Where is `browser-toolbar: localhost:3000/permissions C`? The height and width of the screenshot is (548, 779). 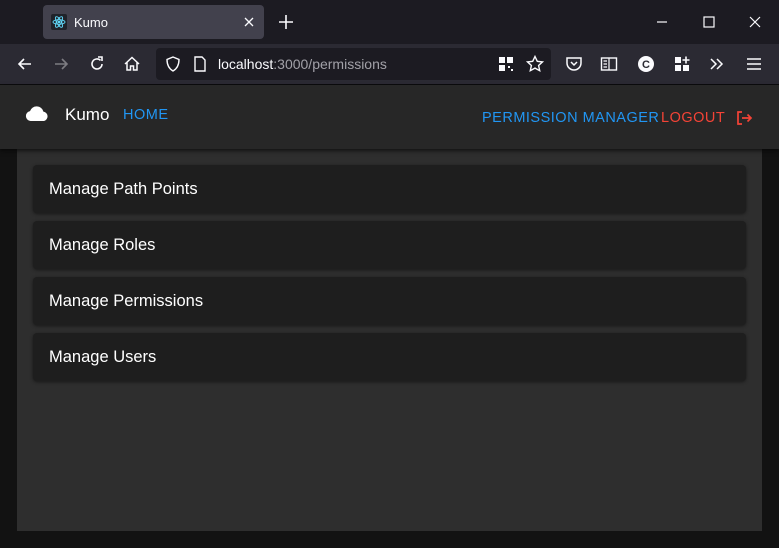
browser-toolbar: localhost:3000/permissions C is located at coordinates (389, 64).